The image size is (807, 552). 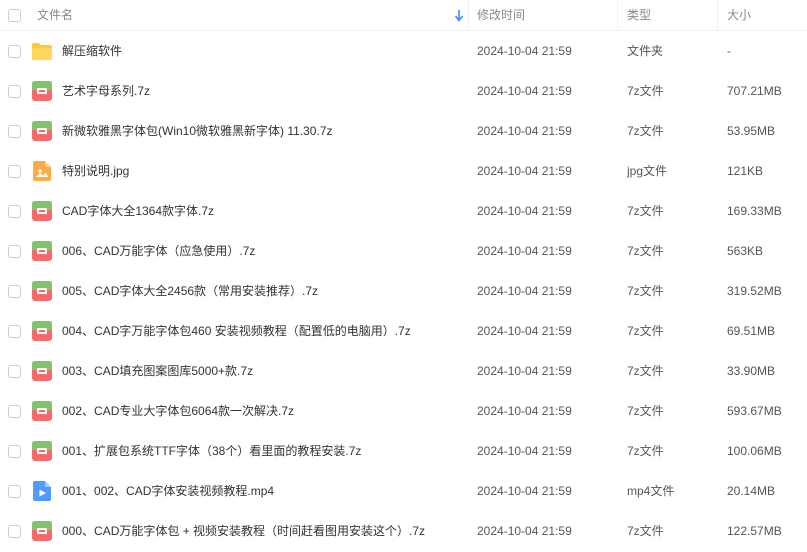 I want to click on file-size: 33.90MB, so click(x=751, y=371).